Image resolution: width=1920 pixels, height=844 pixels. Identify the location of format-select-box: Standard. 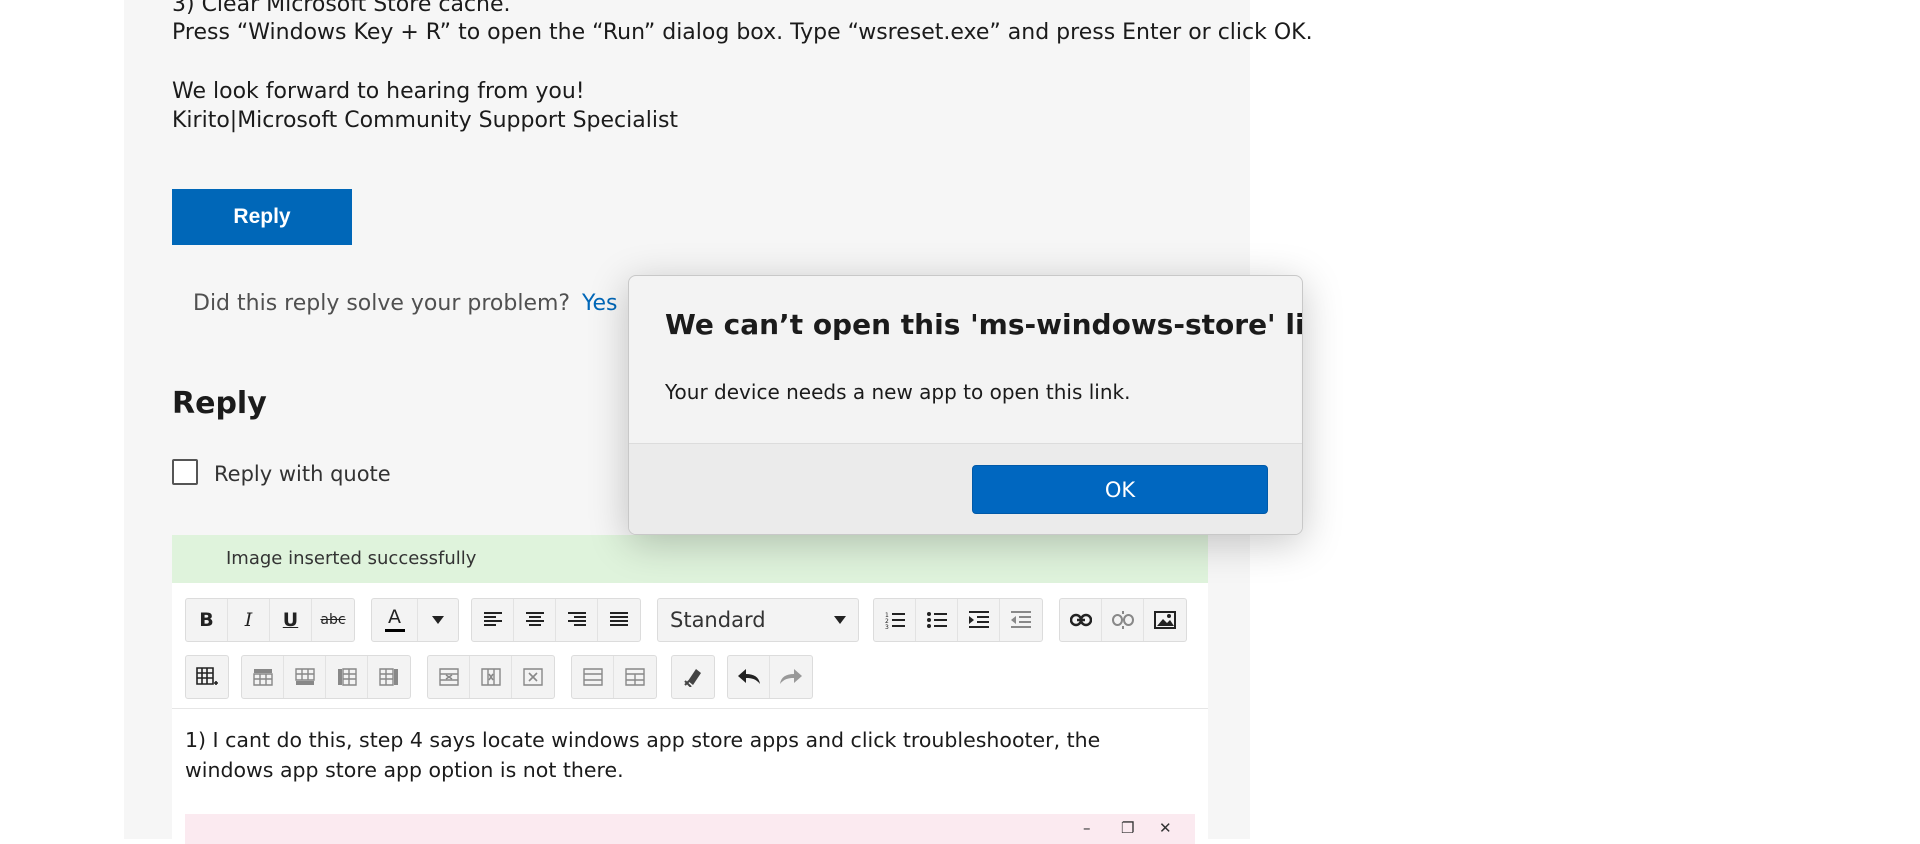
(758, 620).